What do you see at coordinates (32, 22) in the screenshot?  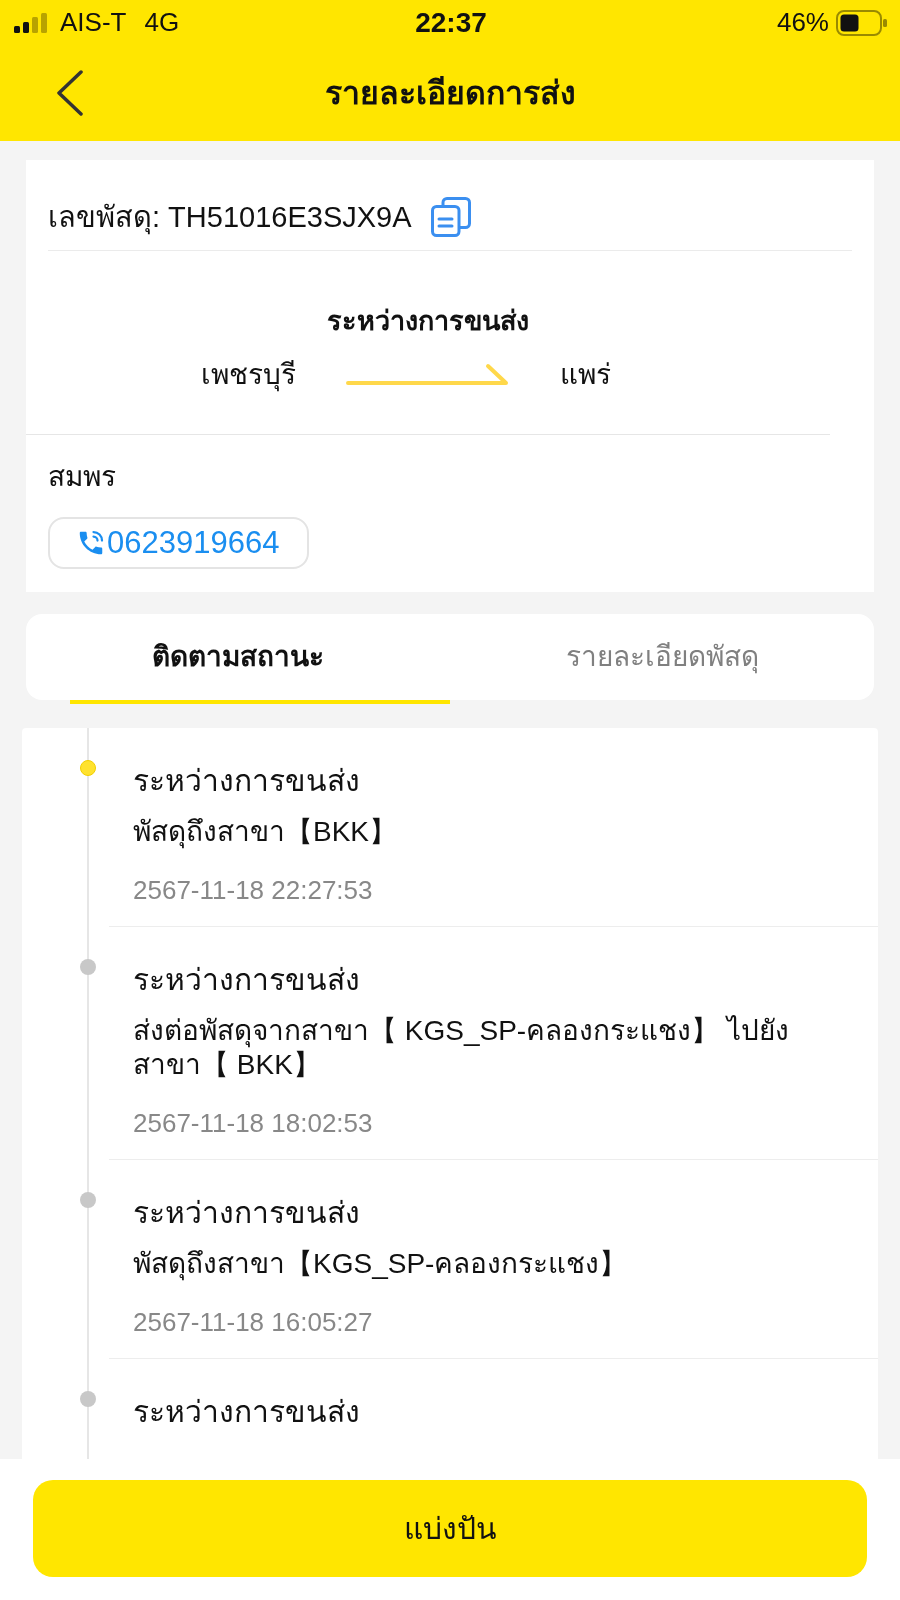 I see `signal-icon` at bounding box center [32, 22].